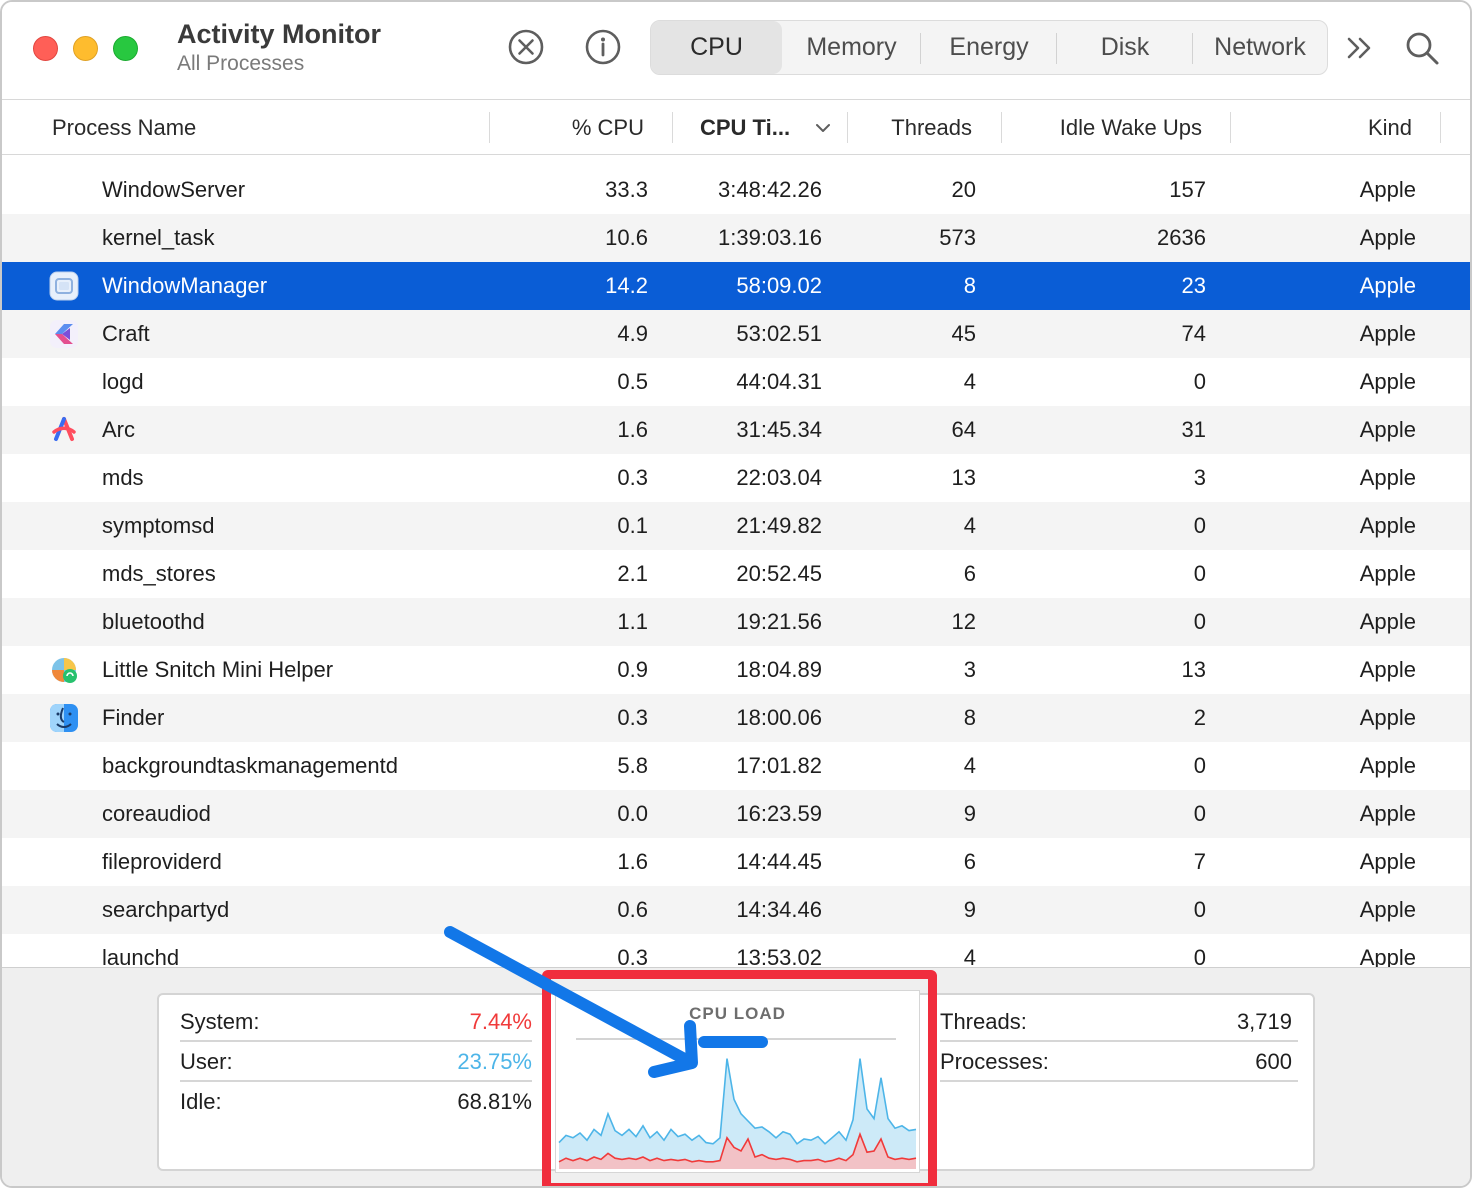 Image resolution: width=1472 pixels, height=1188 pixels. I want to click on cpu-time-cell: 20:52.45, so click(779, 573).